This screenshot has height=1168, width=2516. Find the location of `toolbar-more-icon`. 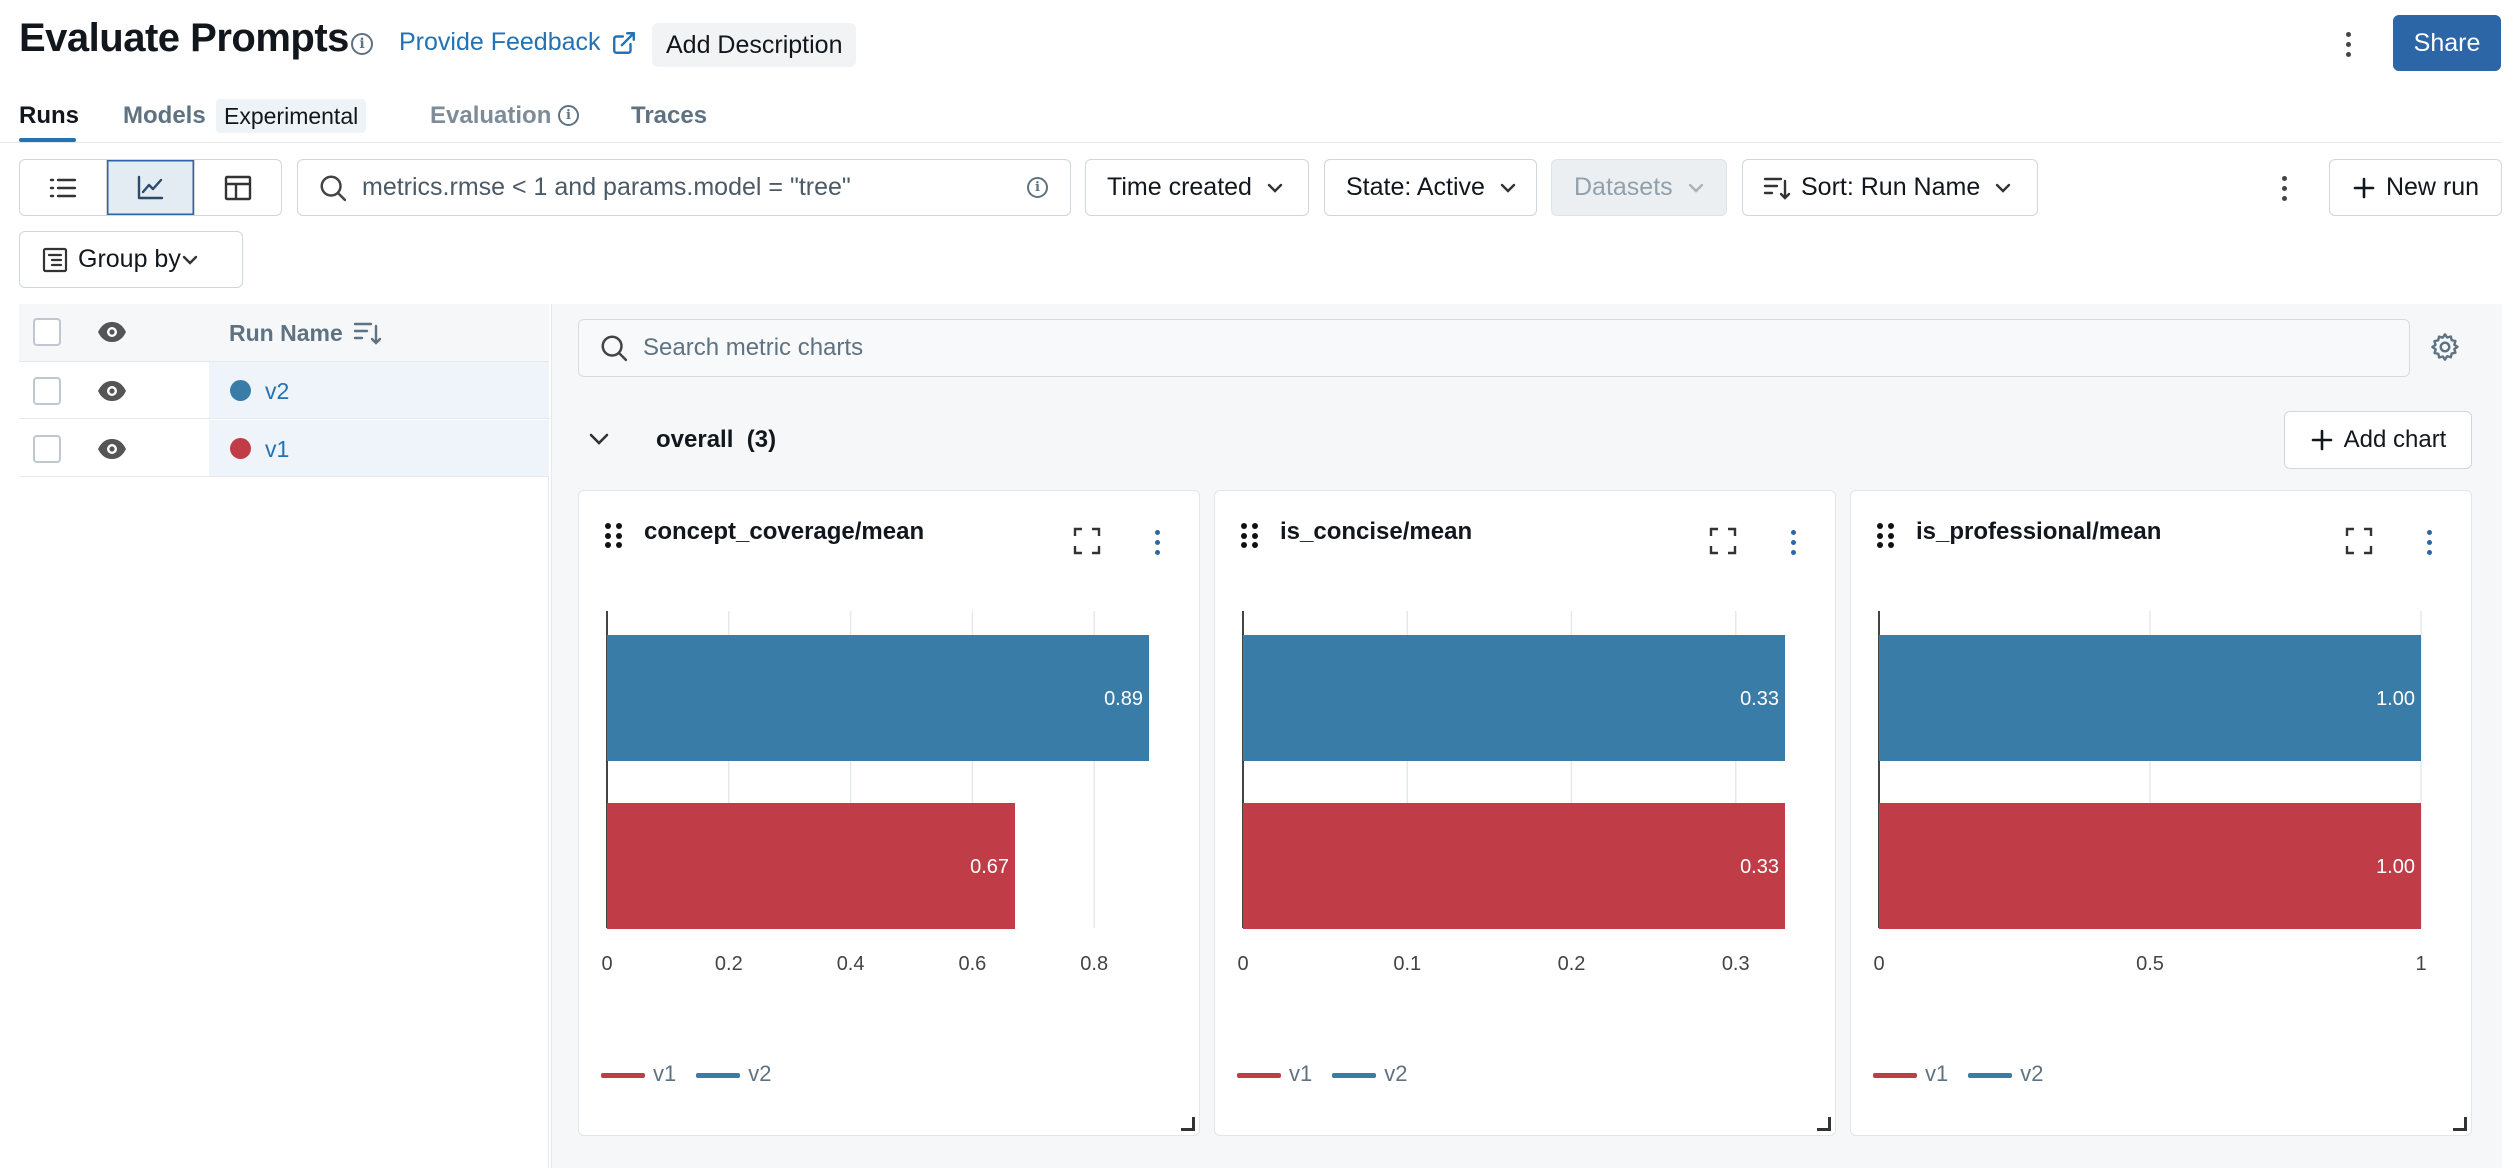

toolbar-more-icon is located at coordinates (2284, 188).